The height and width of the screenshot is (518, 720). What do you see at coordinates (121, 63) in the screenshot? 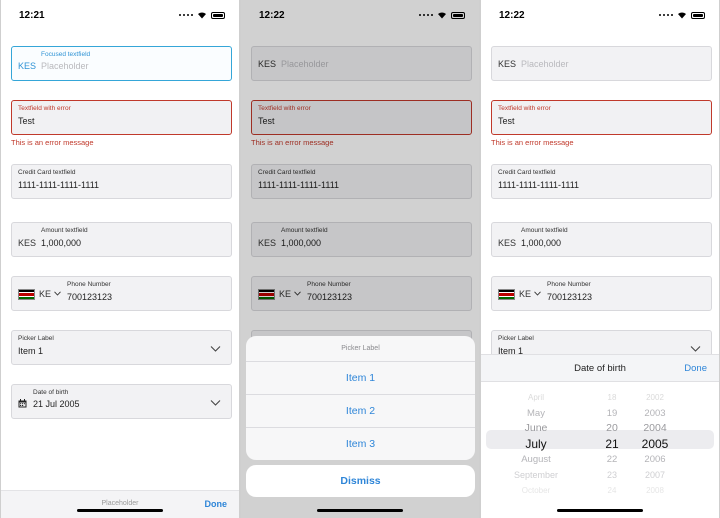
I see `focused-textfield: KES Focused textfield Placeholder` at bounding box center [121, 63].